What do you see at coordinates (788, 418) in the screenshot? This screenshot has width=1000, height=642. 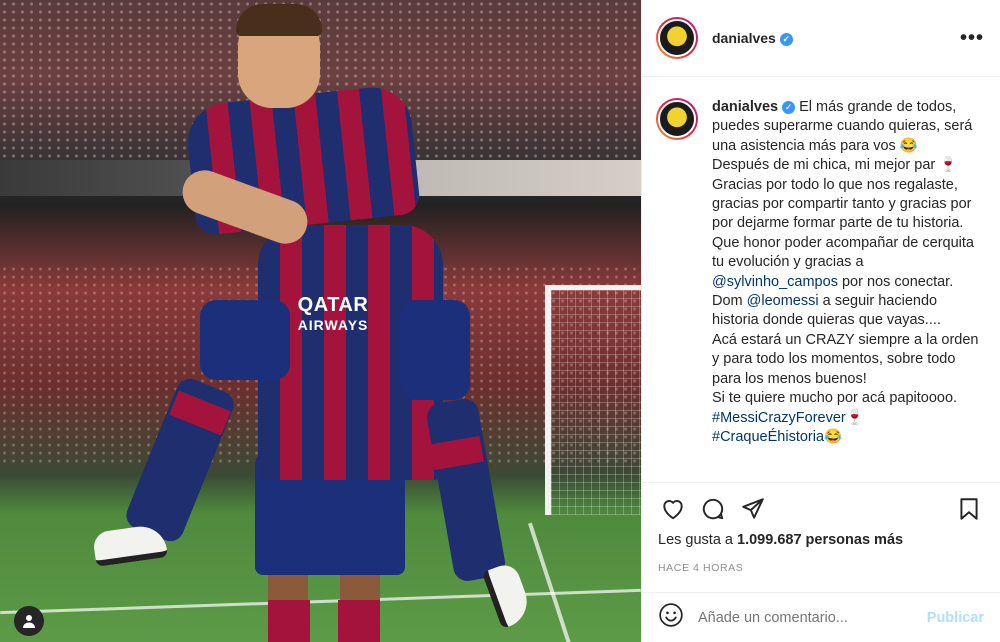 I see `hashtag-link: #MessiCrazyForever🍷` at bounding box center [788, 418].